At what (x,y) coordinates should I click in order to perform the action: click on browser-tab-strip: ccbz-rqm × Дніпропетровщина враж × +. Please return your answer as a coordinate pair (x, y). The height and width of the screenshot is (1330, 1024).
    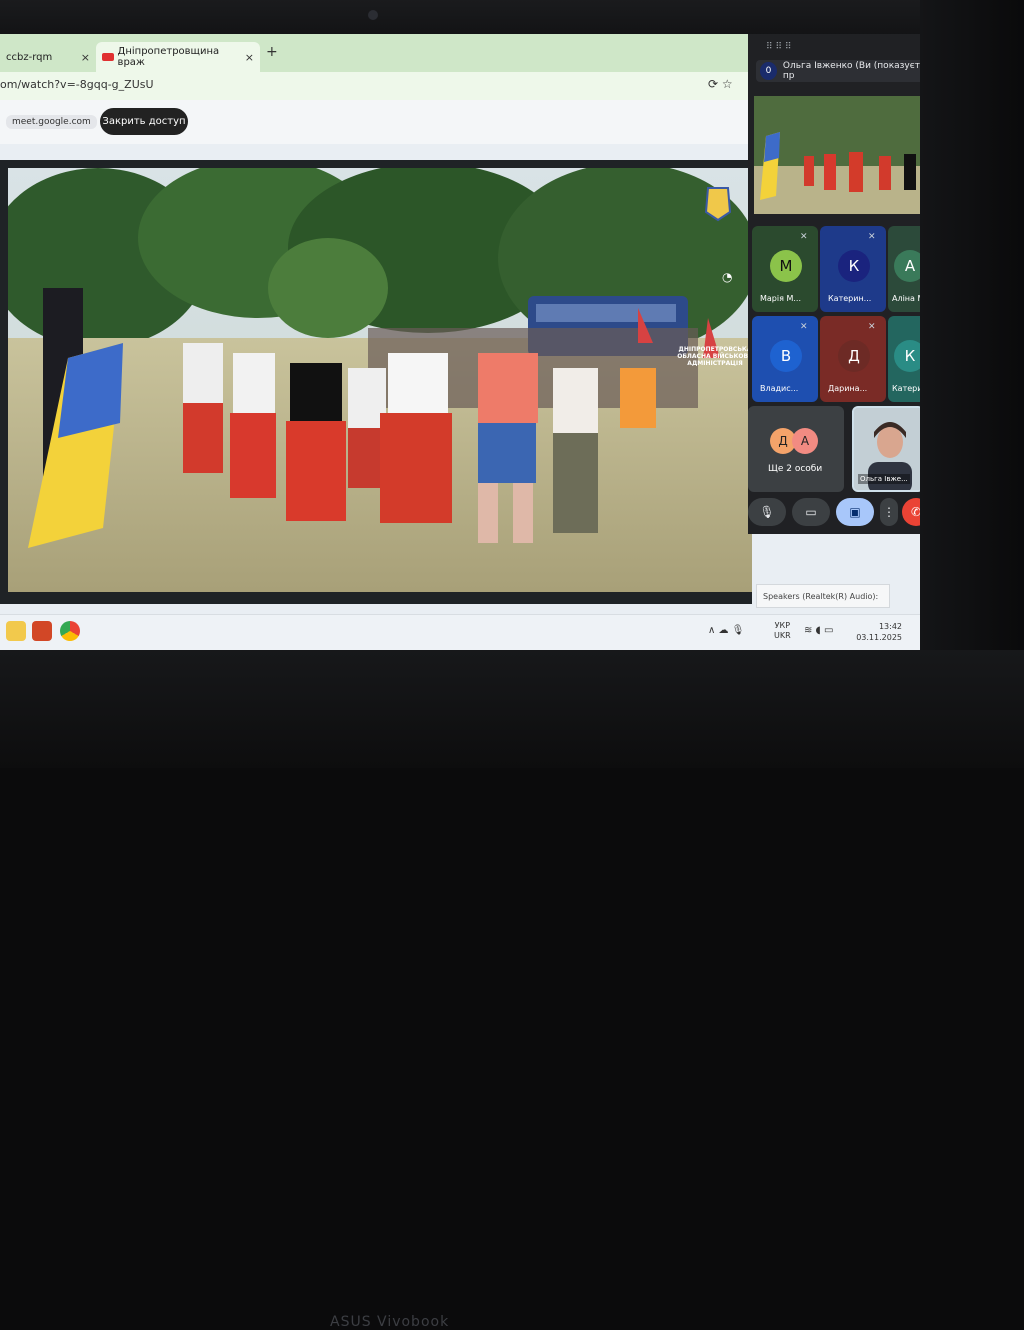
    Looking at the image, I should click on (375, 53).